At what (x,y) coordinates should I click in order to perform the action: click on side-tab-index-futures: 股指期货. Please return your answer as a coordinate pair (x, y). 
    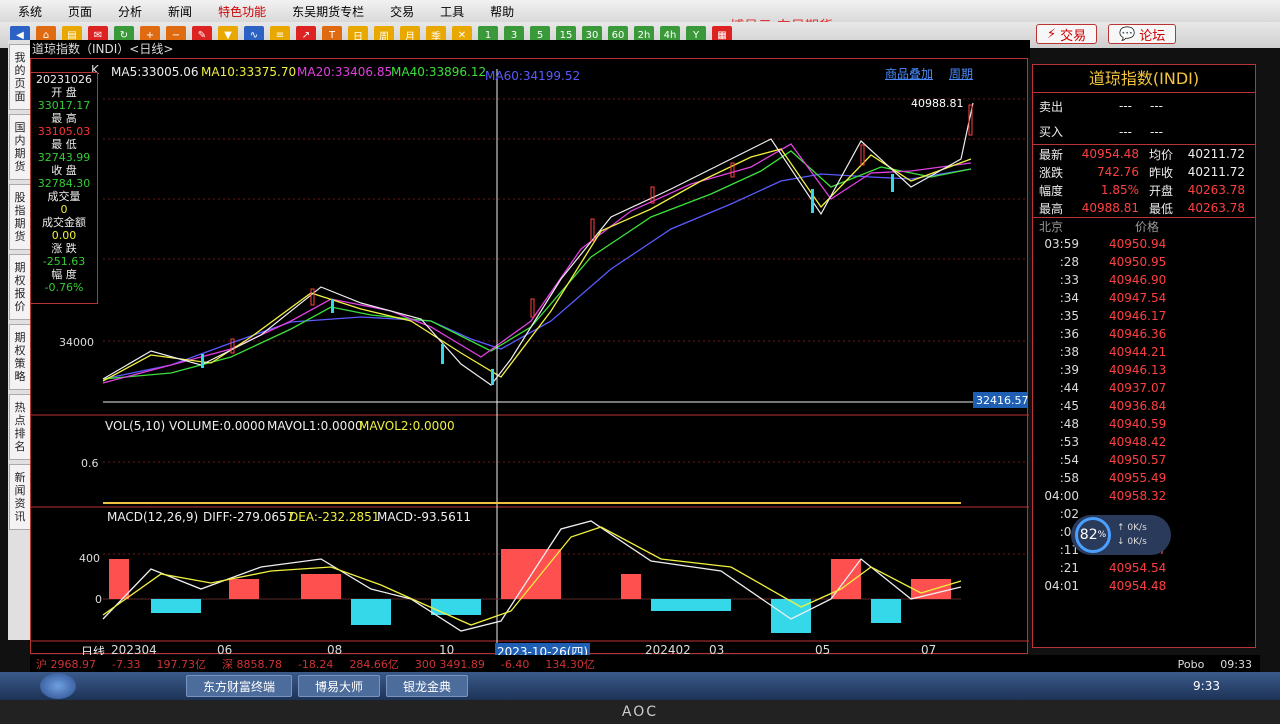
    Looking at the image, I should click on (20, 217).